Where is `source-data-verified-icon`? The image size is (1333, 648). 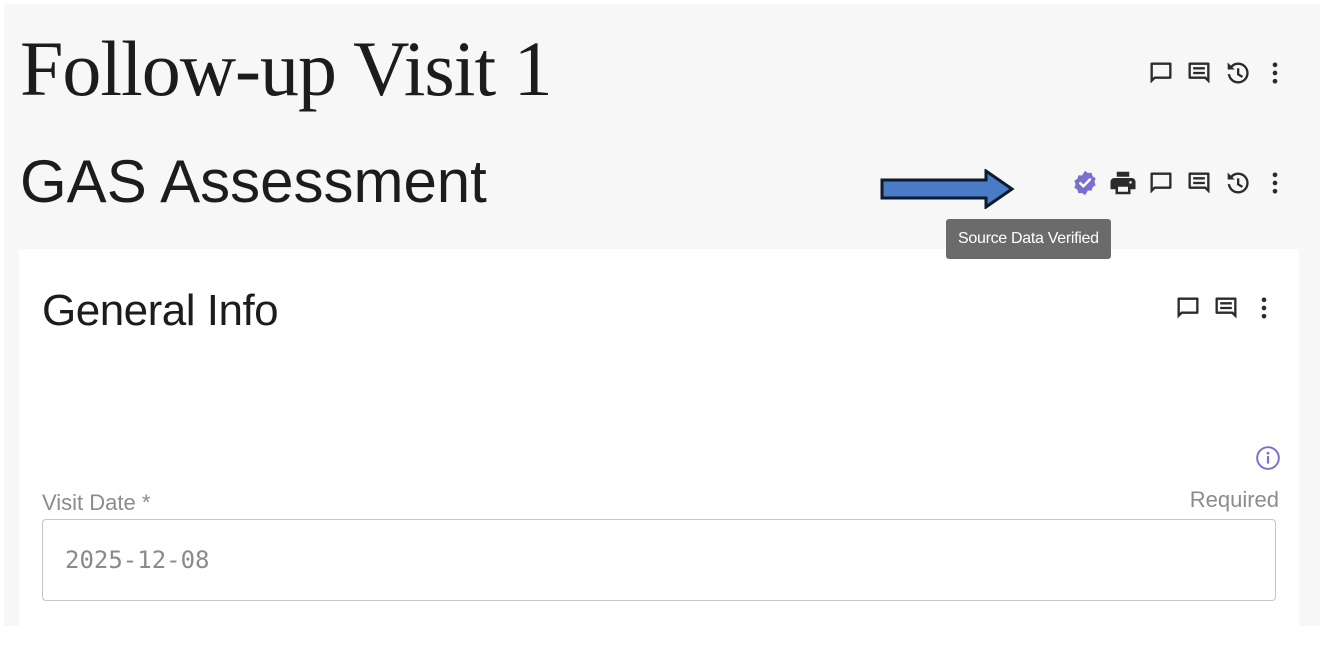
source-data-verified-icon is located at coordinates (1085, 183).